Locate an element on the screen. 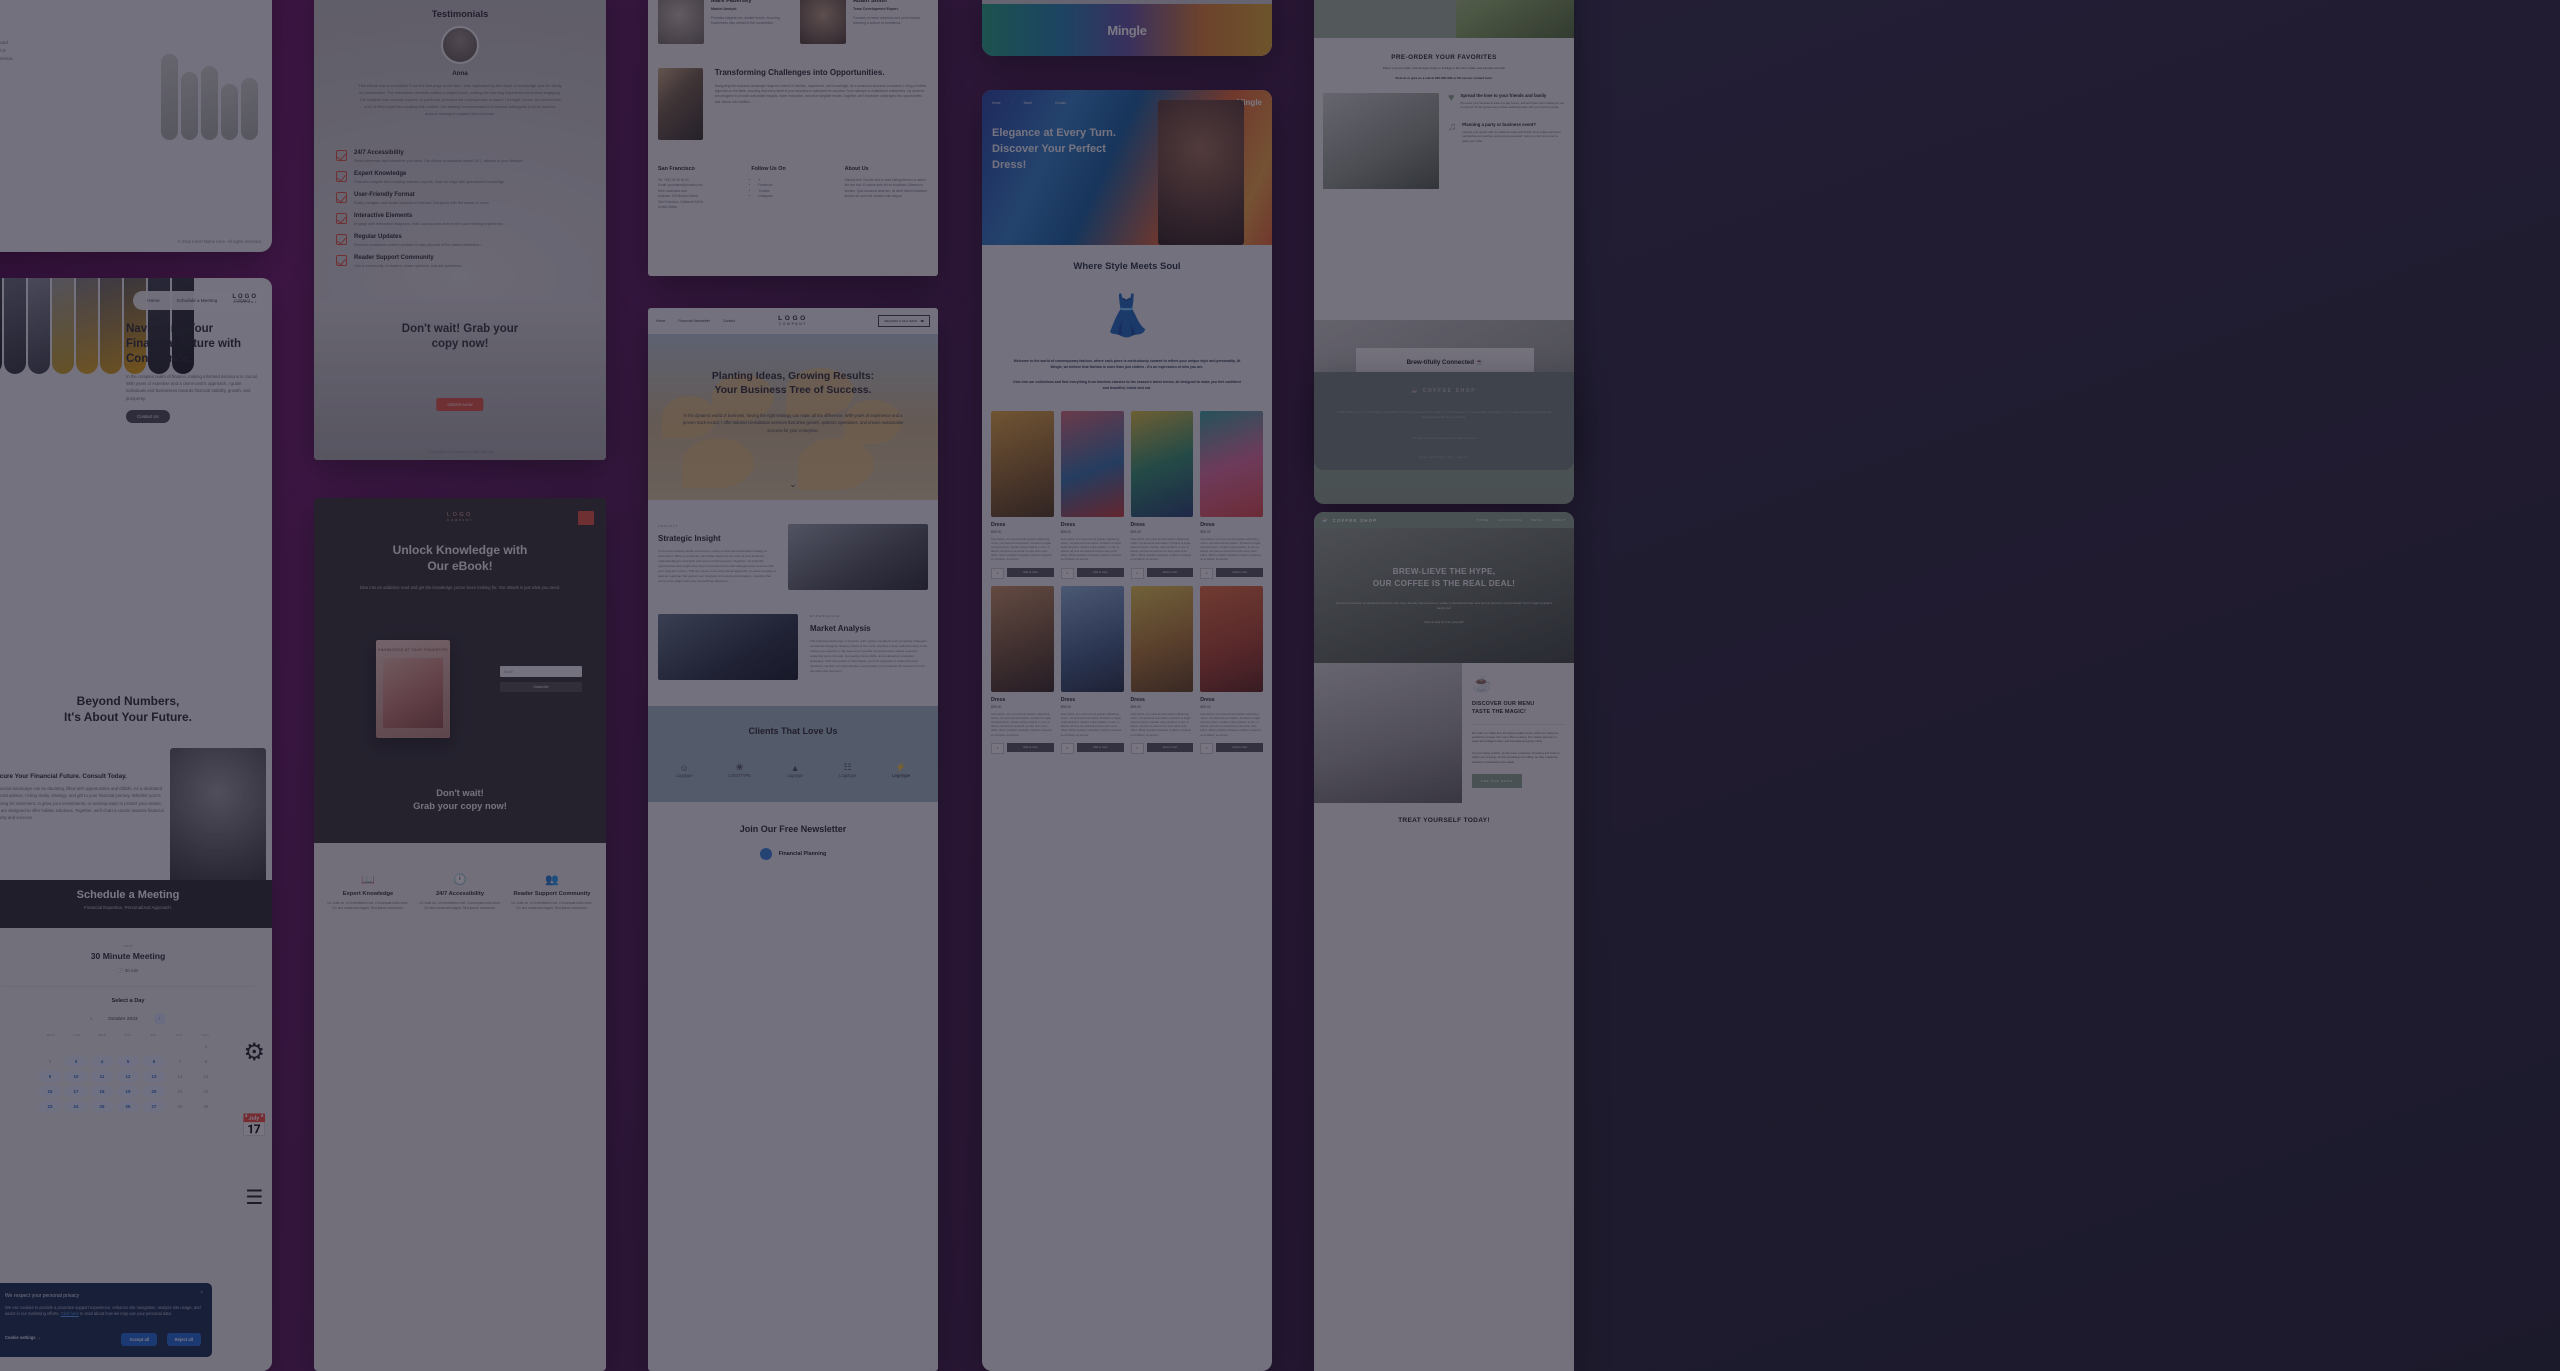 The image size is (2560, 1371). accept-all-button: Accept all is located at coordinates (139, 1339).